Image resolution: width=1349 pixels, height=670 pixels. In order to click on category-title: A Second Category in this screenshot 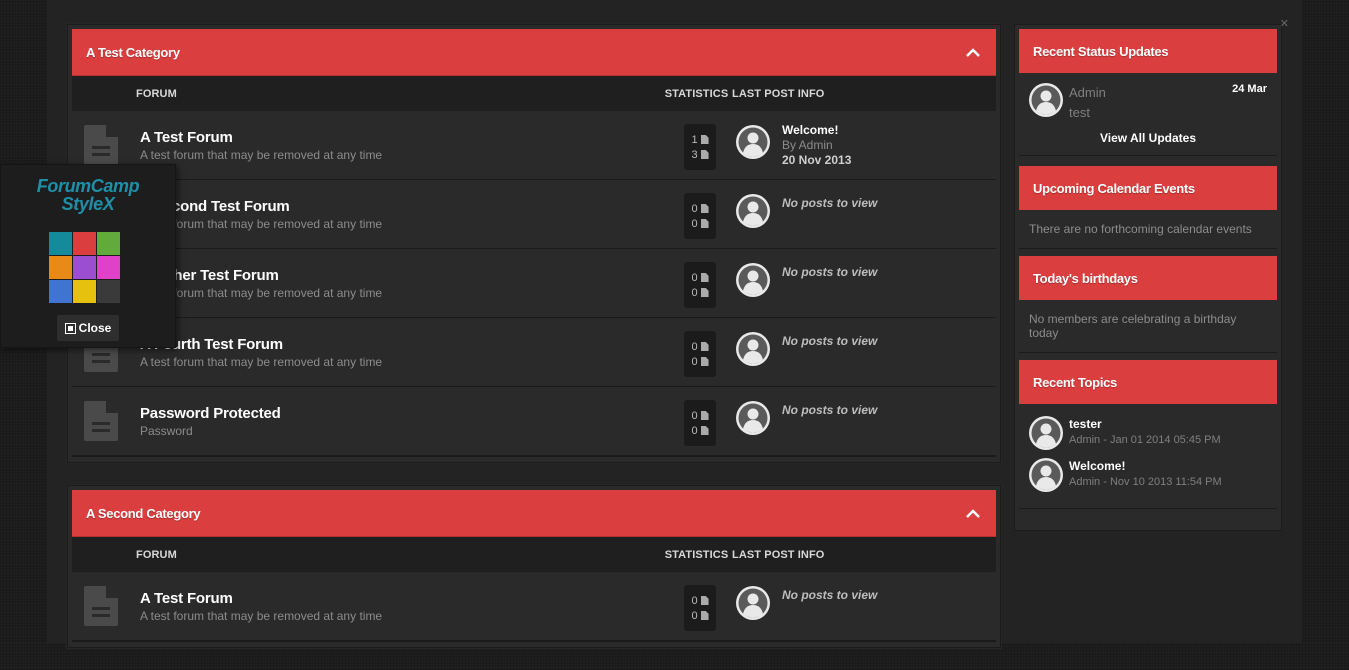, I will do `click(143, 513)`.